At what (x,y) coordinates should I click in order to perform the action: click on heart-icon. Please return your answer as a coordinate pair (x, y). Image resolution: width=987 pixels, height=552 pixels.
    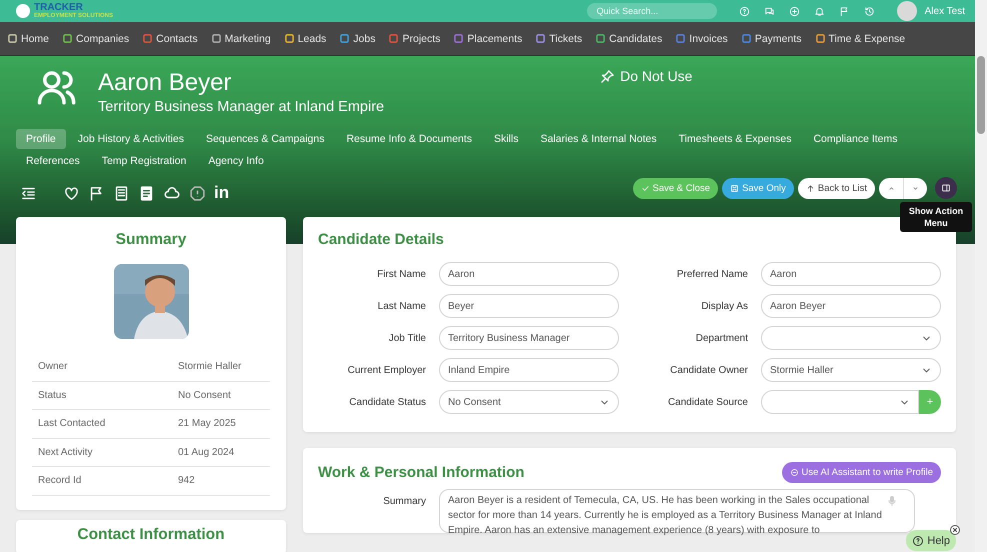
    Looking at the image, I should click on (71, 193).